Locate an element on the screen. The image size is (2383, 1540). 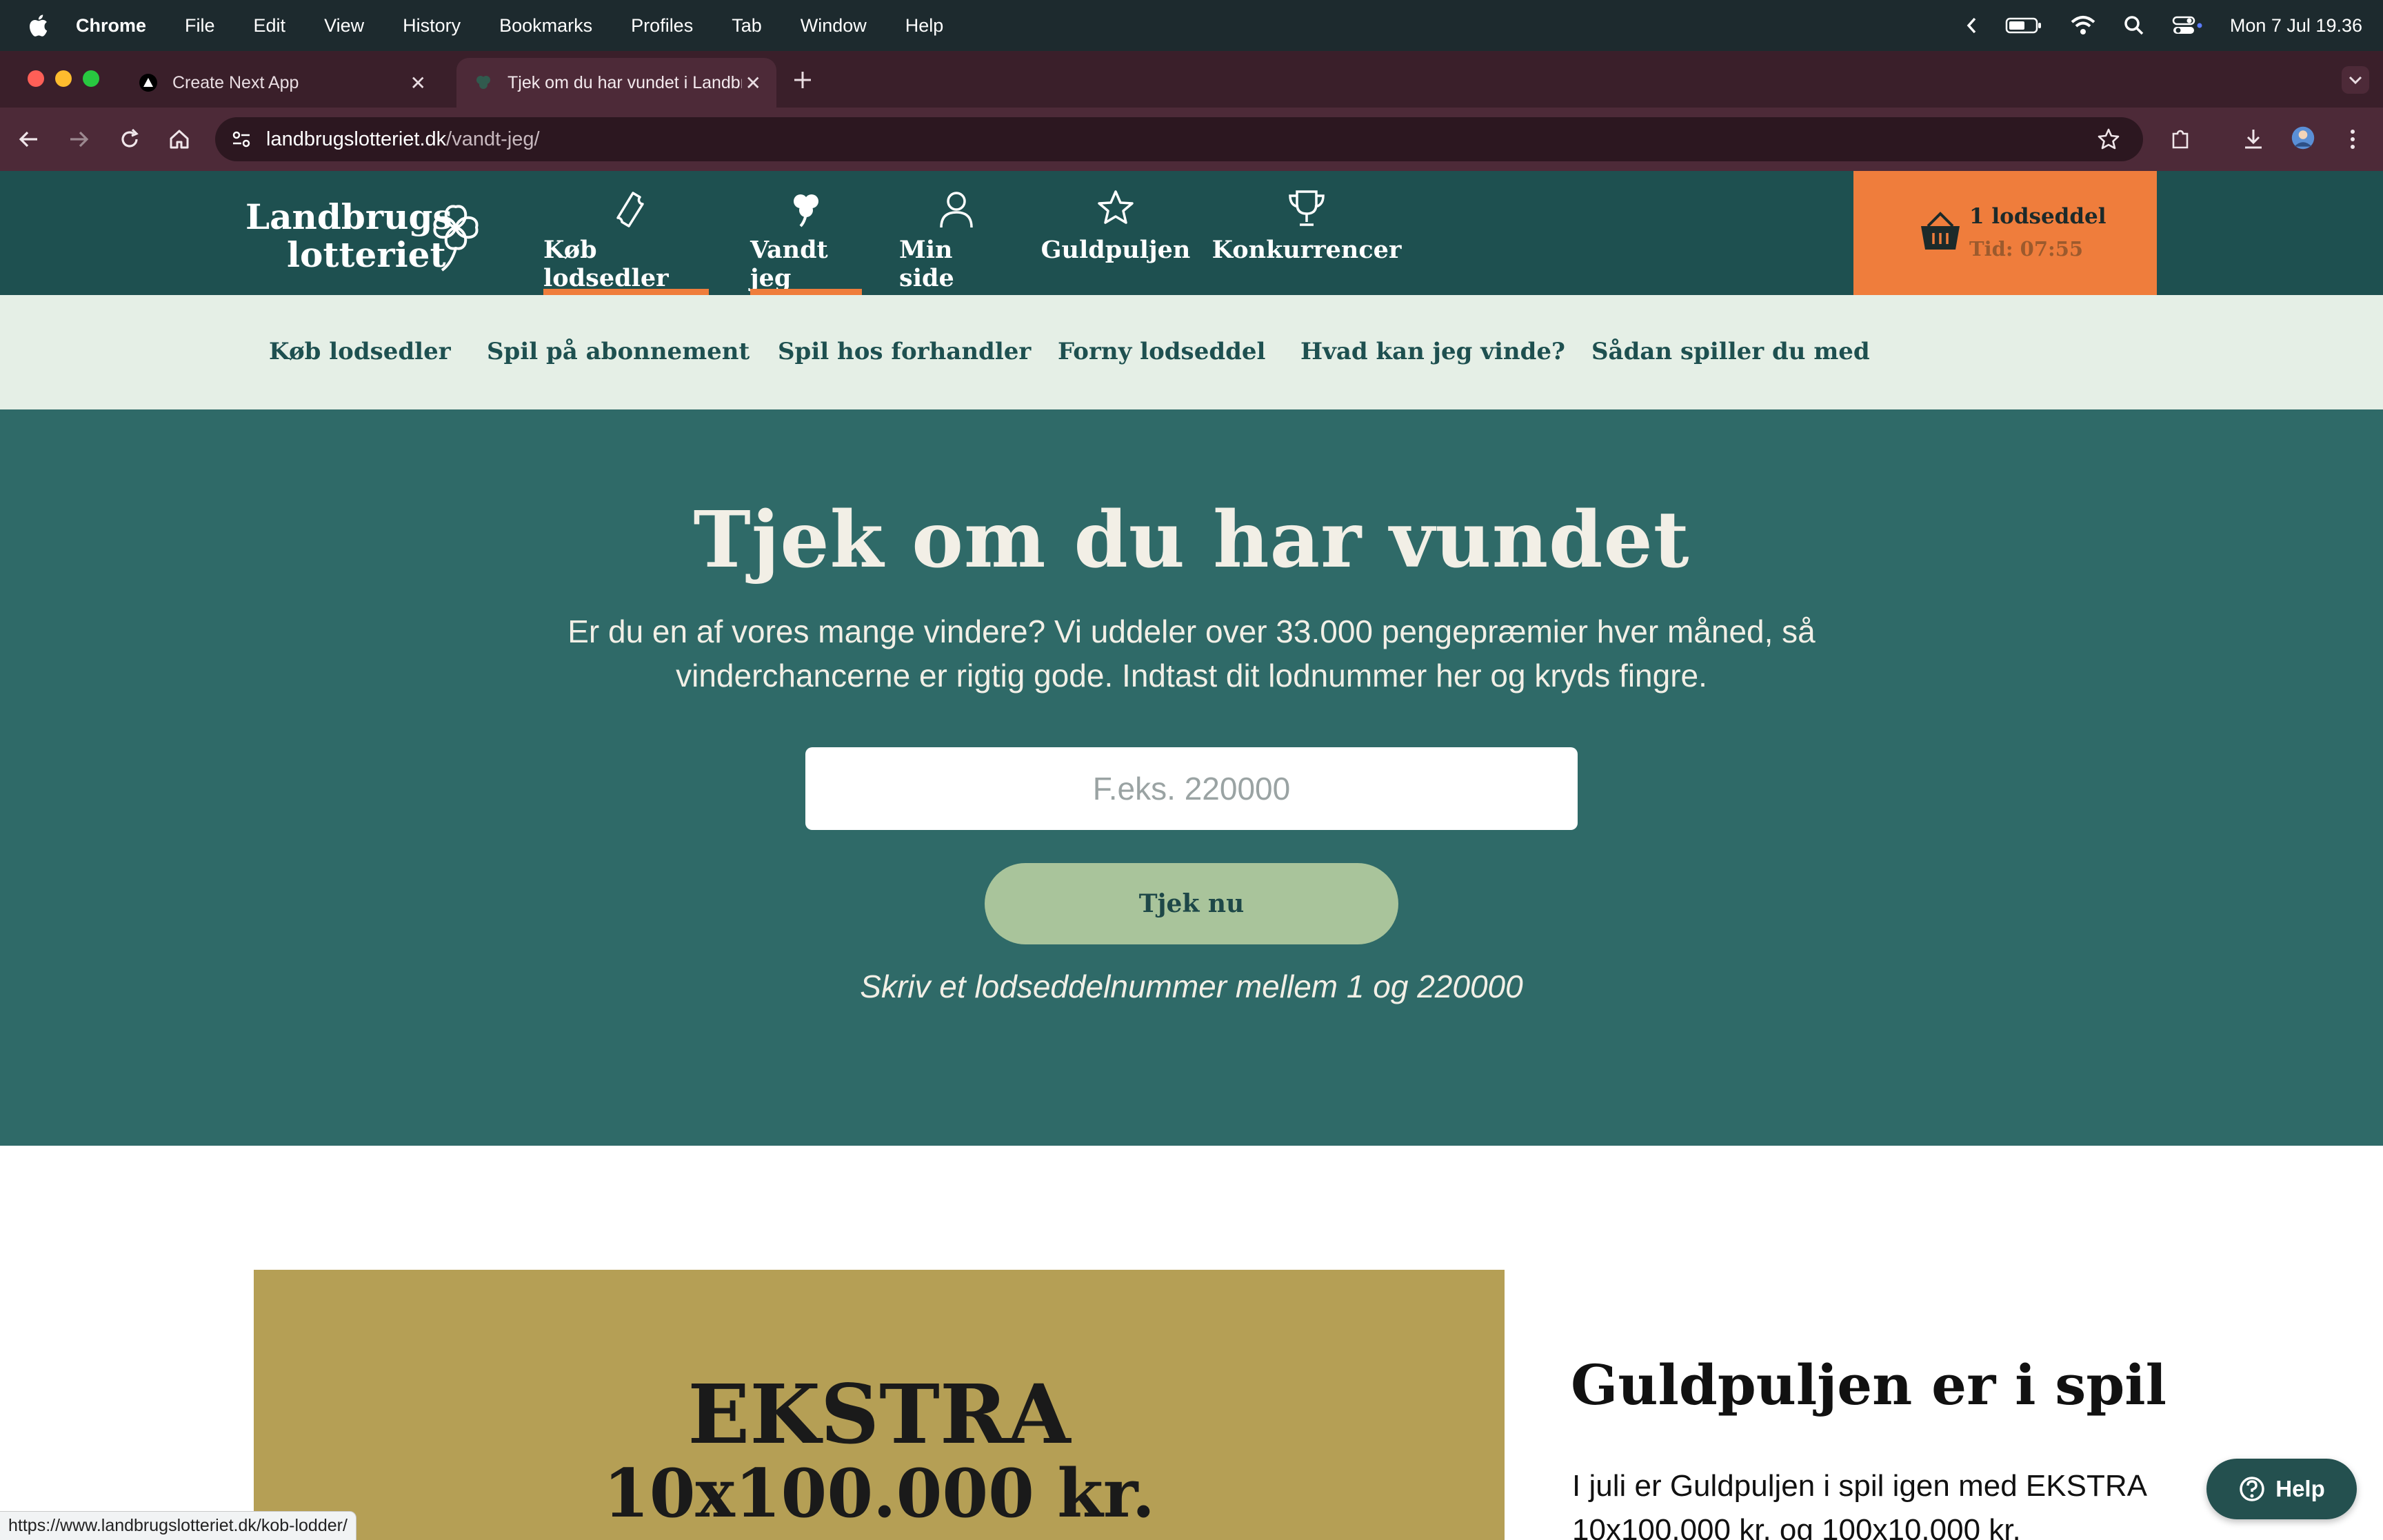
check-now-button: Tjek nu is located at coordinates (1191, 904).